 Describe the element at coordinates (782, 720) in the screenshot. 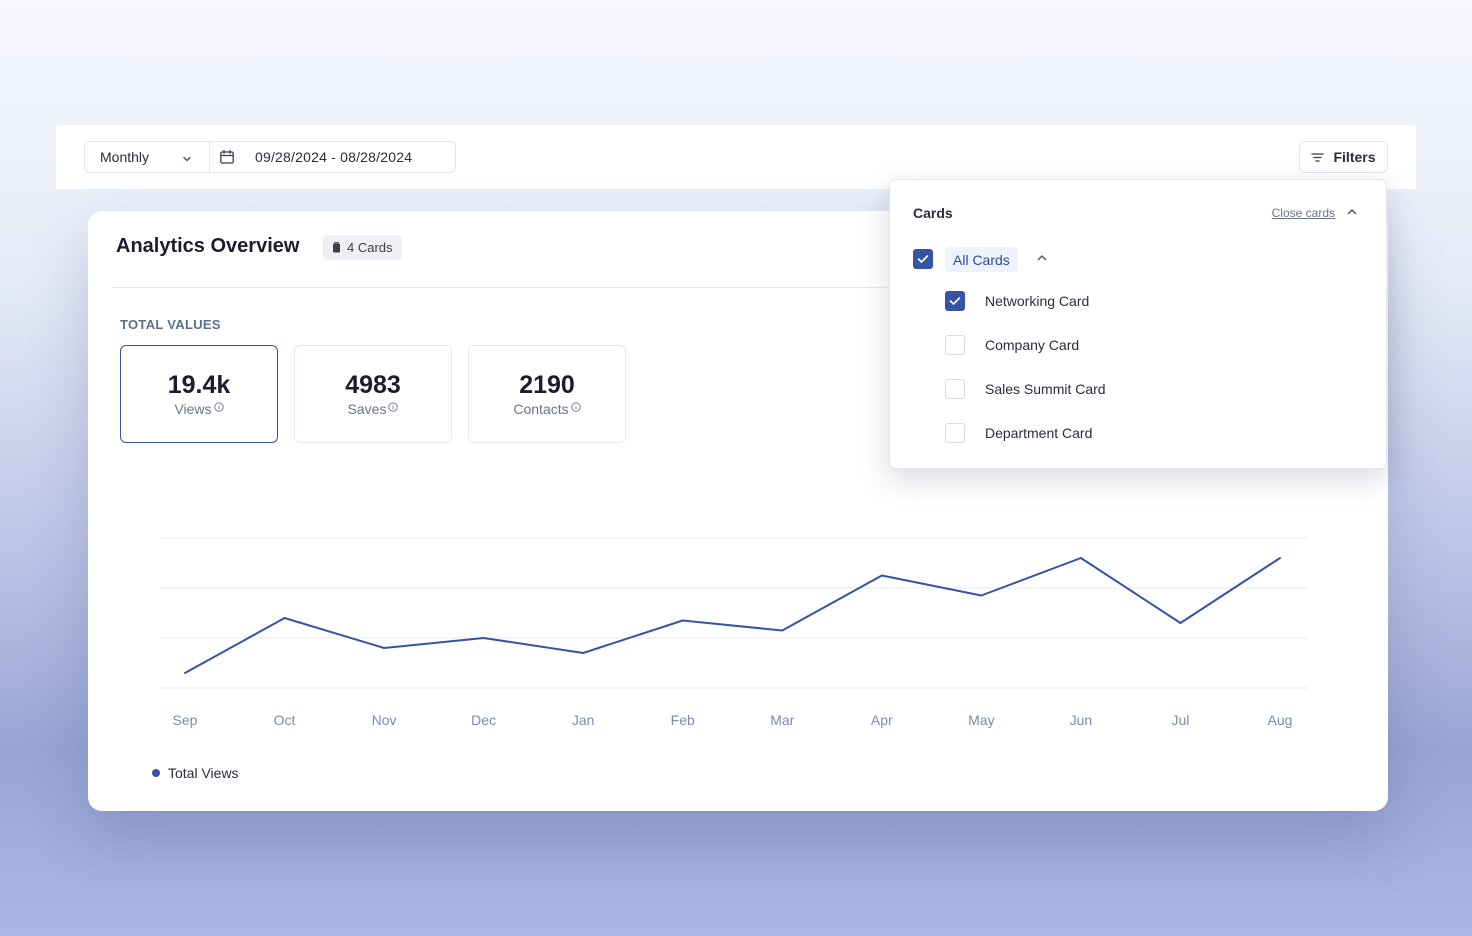

I see `x-tick-label: Mar` at that location.